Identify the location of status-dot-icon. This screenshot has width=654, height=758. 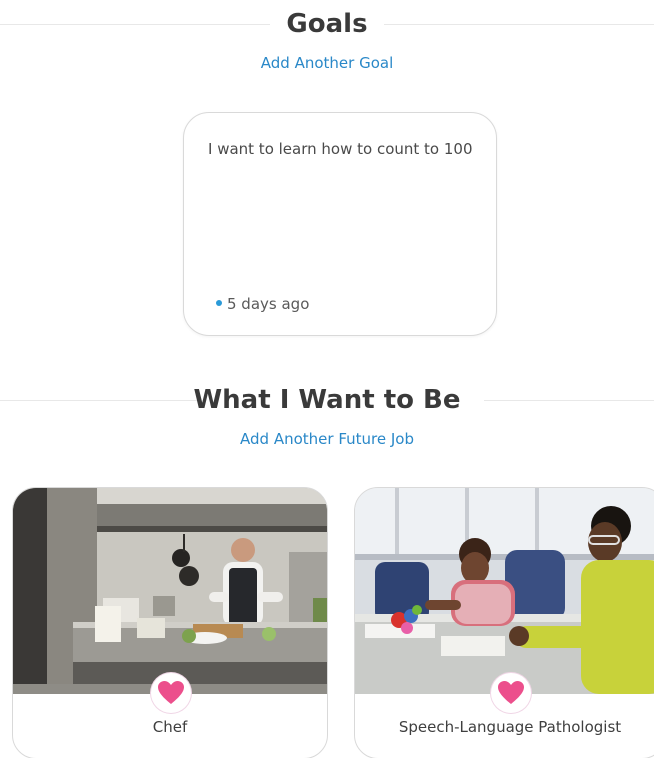
(219, 302).